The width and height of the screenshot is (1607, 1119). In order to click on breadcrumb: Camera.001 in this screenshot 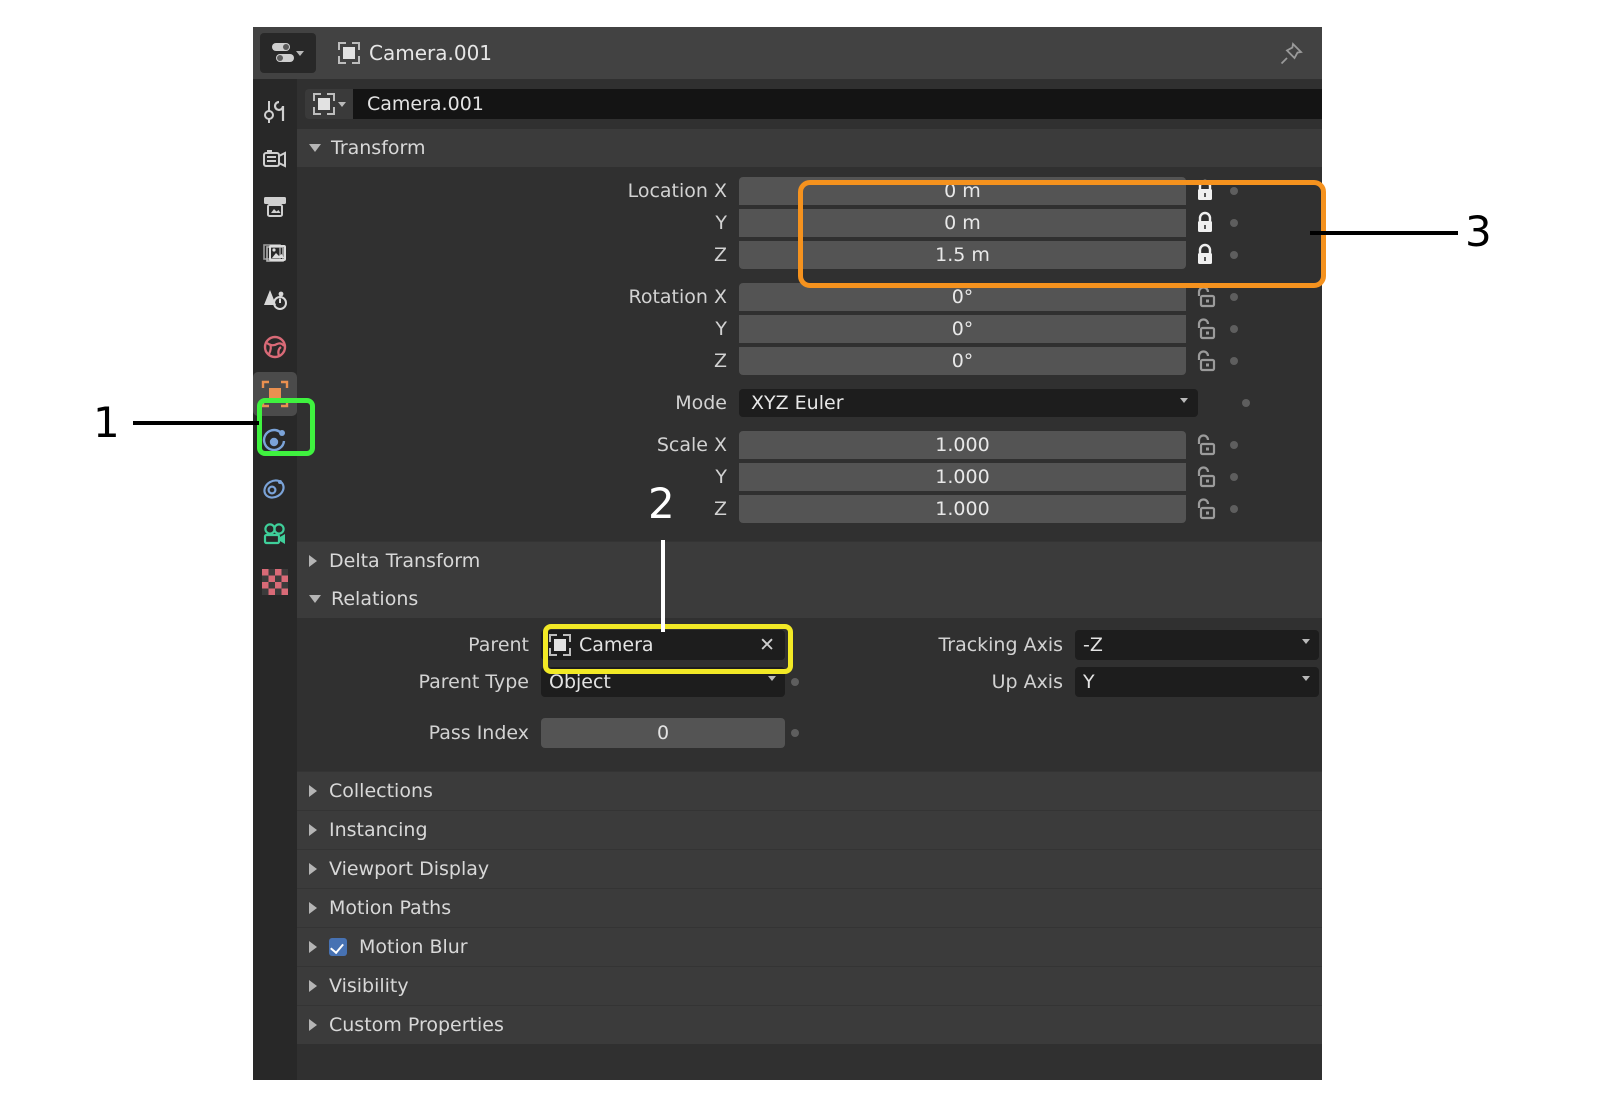, I will do `click(415, 53)`.